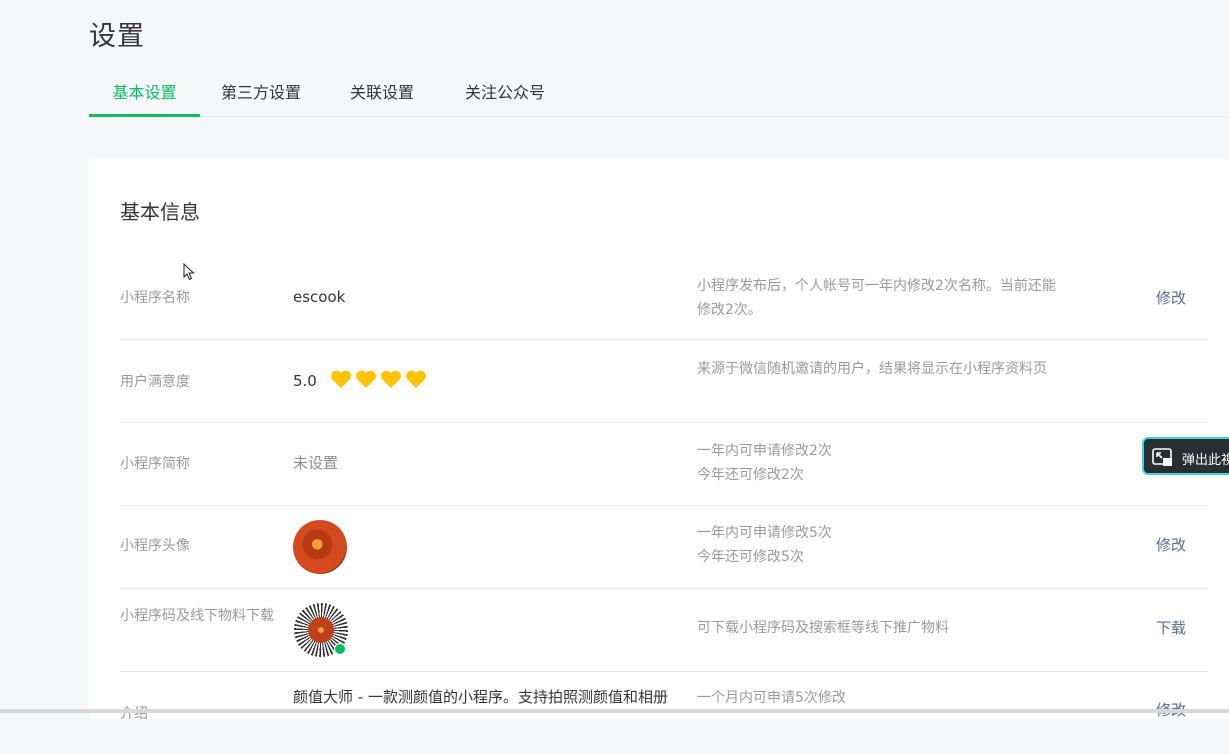 This screenshot has height=754, width=1229. Describe the element at coordinates (197, 616) in the screenshot. I see `row-label: 小程序码及线下物料下载` at that location.